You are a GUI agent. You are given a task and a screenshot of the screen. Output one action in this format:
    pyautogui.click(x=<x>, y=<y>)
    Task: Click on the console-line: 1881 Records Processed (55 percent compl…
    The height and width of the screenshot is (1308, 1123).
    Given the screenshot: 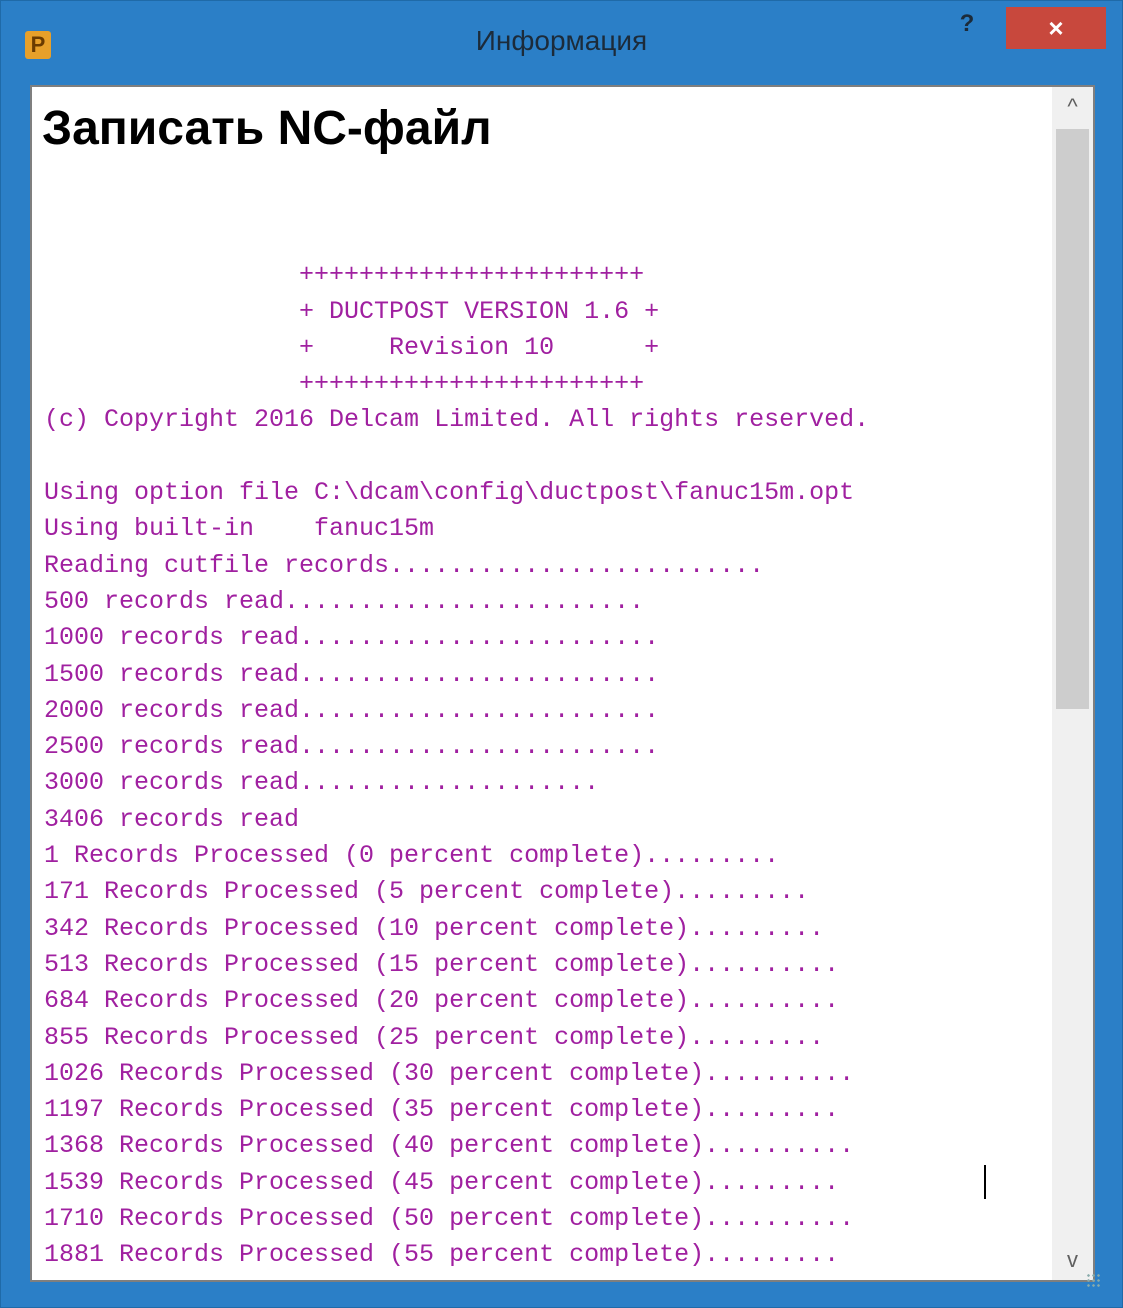 What is the action you would take?
    pyautogui.click(x=442, y=1255)
    